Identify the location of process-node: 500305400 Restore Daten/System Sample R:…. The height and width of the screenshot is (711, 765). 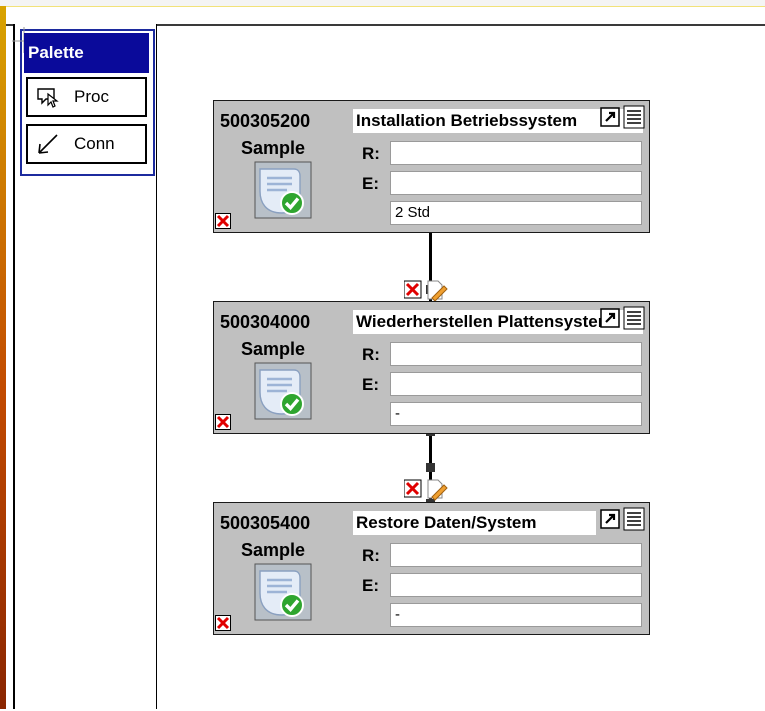
(431, 568).